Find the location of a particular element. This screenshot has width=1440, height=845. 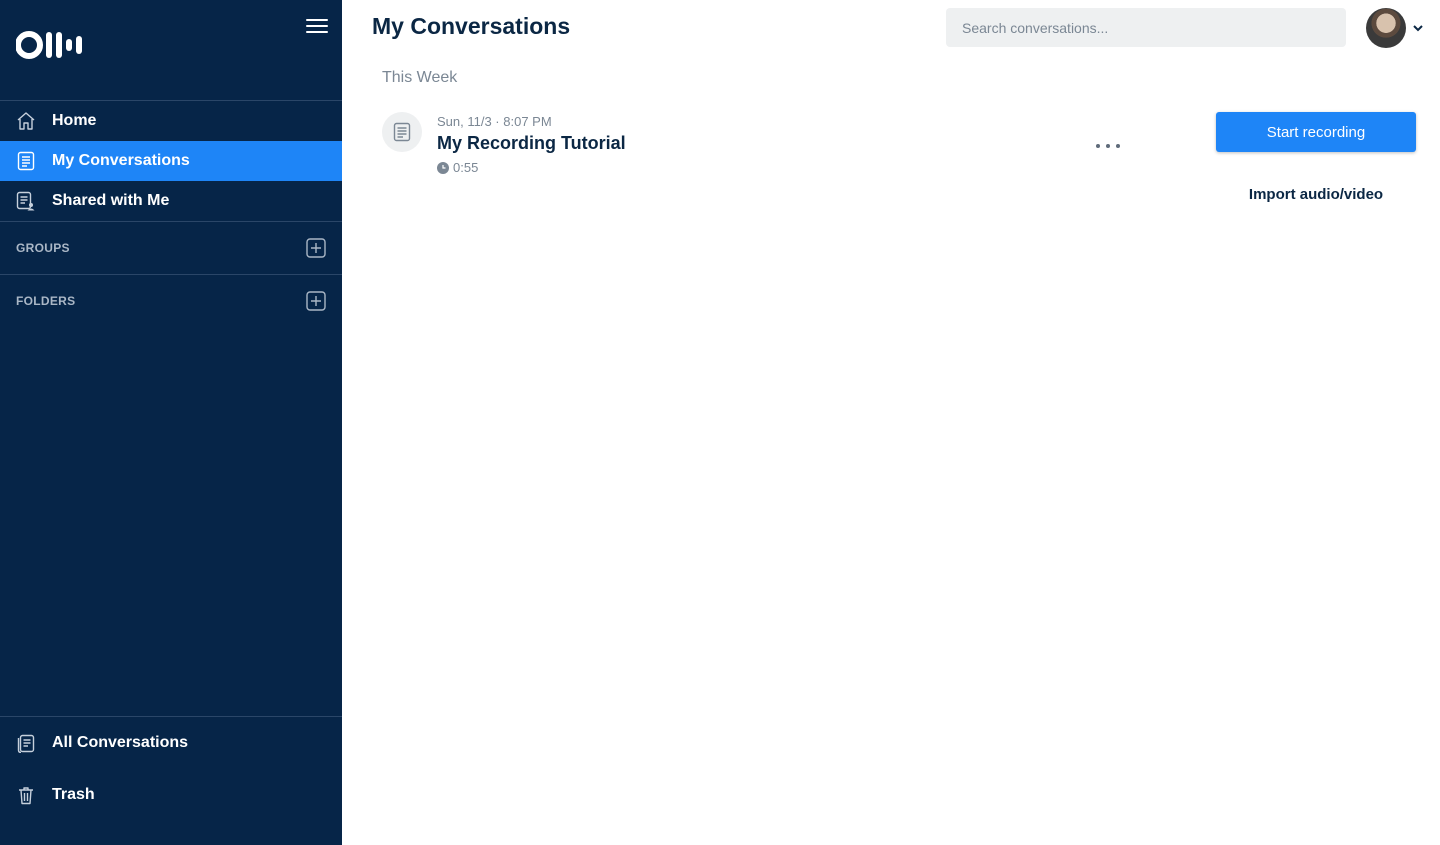

document-icon is located at coordinates (26, 161).